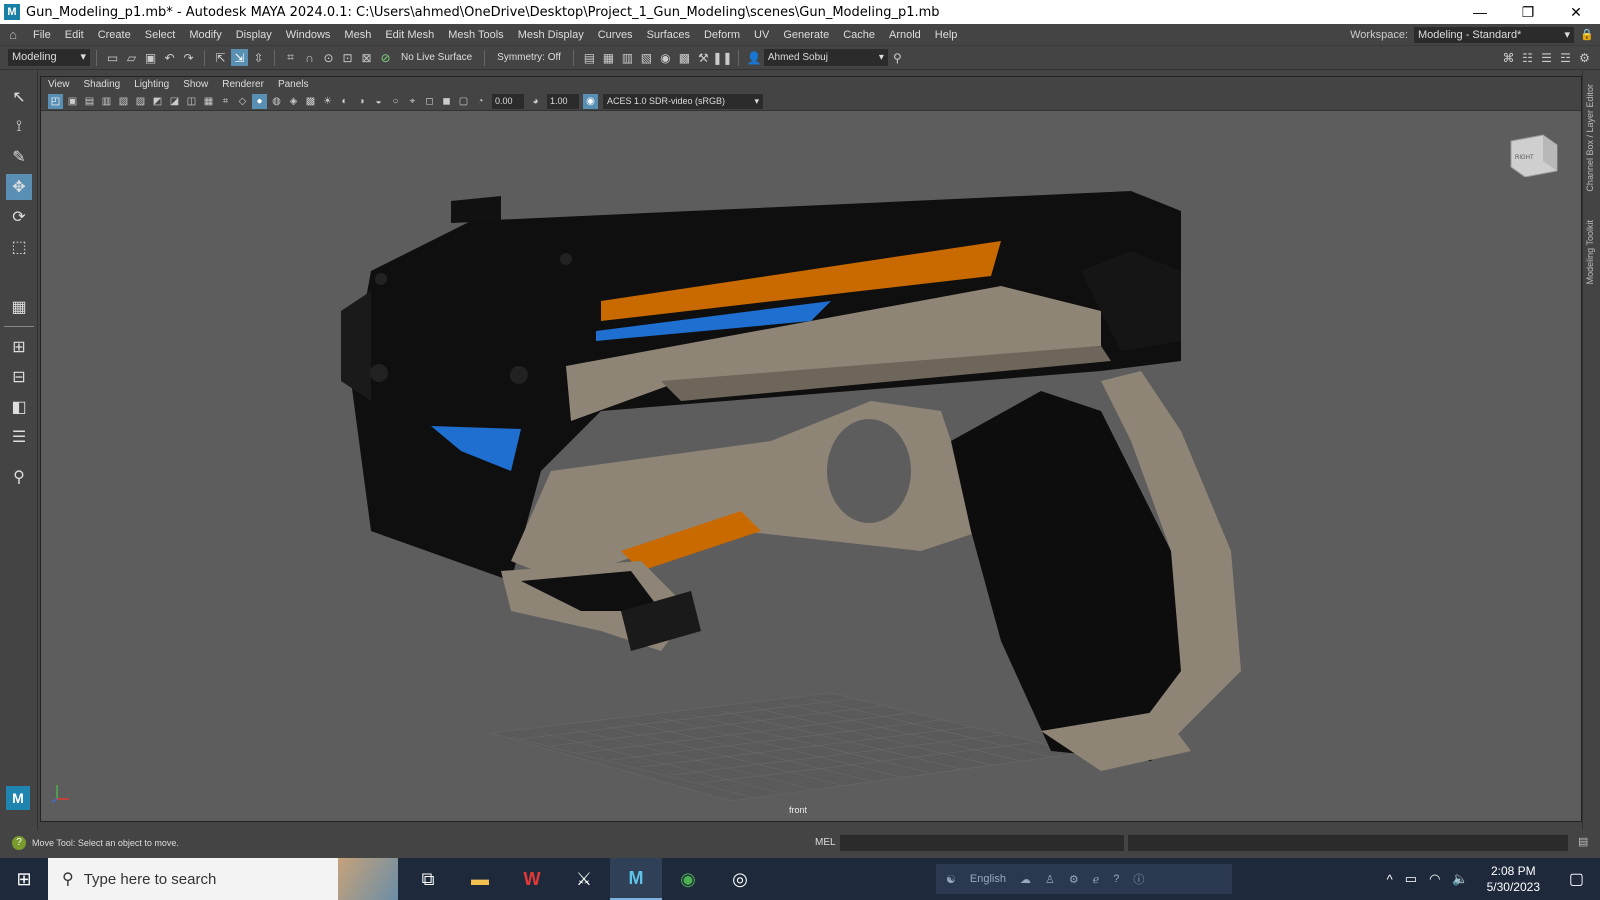 The width and height of the screenshot is (1600, 900). What do you see at coordinates (13, 34) in the screenshot?
I see `home-icon: ⌂` at bounding box center [13, 34].